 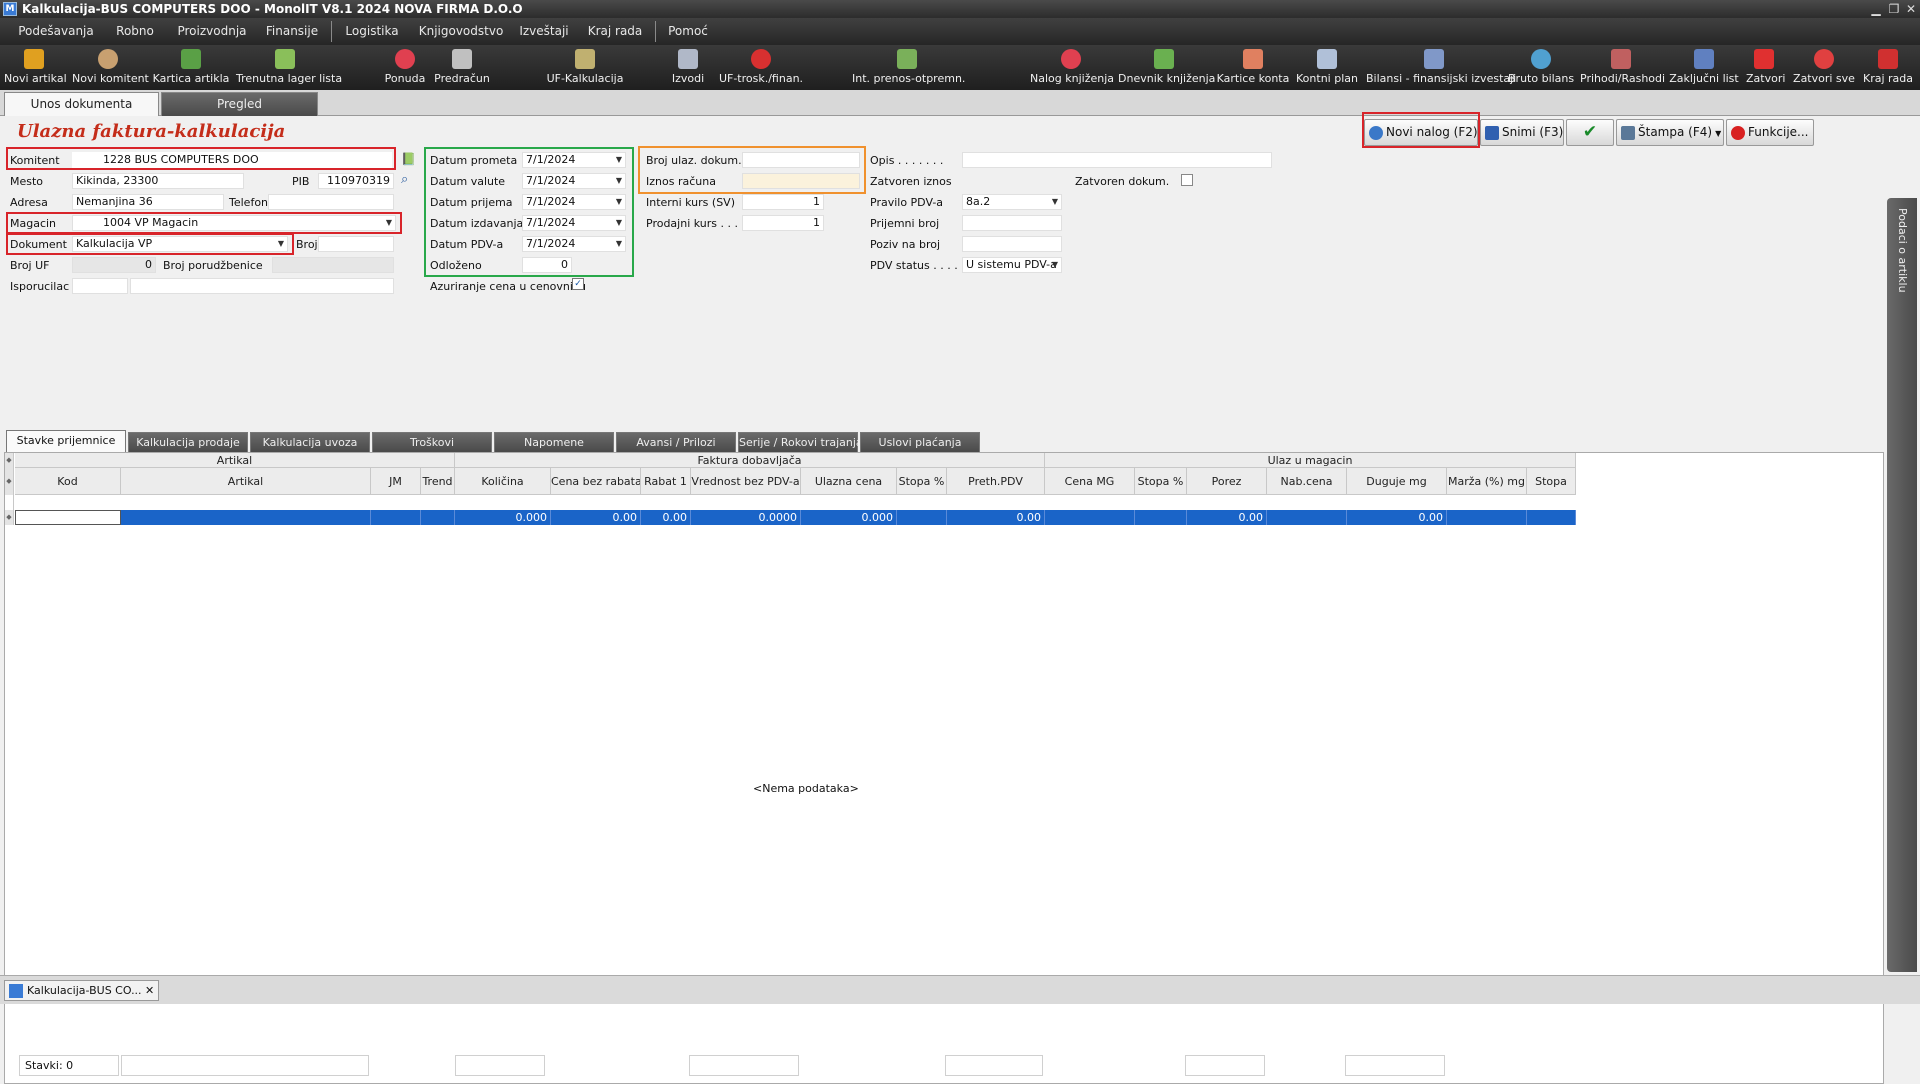 What do you see at coordinates (920, 442) in the screenshot?
I see `tab-uslovi-placanja: Uslovi plaćanja` at bounding box center [920, 442].